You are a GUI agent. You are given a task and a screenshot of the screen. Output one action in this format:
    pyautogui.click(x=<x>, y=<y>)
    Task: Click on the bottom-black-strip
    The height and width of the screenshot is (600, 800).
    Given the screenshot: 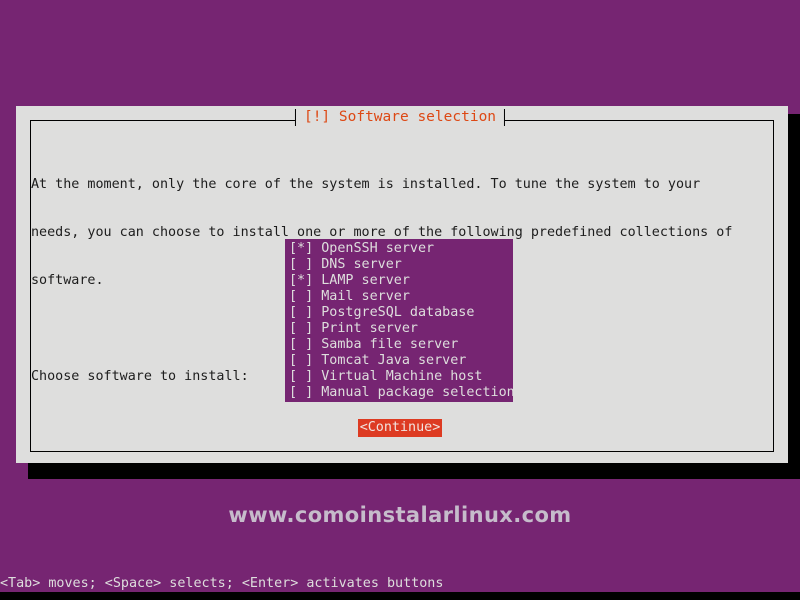 What is the action you would take?
    pyautogui.click(x=400, y=596)
    